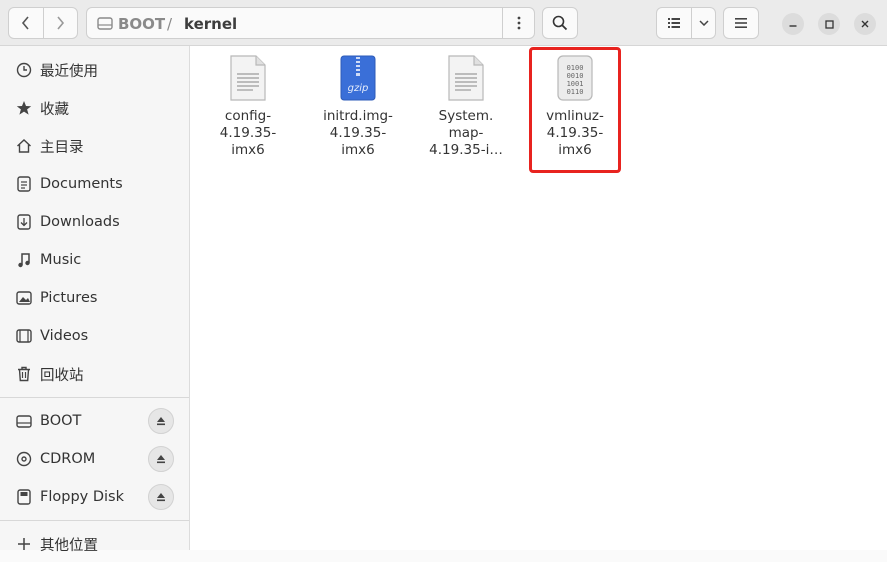 The width and height of the screenshot is (887, 562). I want to click on path-bar: BOOT / kernel, so click(310, 23).